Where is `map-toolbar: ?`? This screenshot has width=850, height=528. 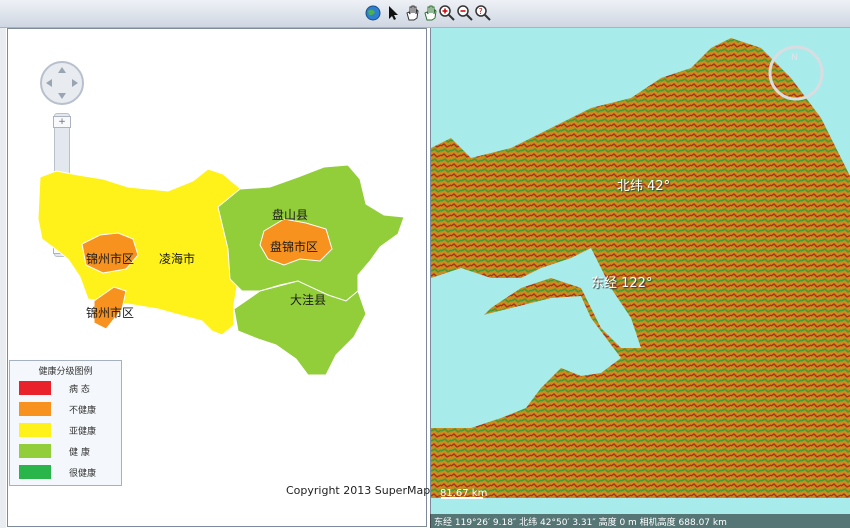 map-toolbar: ? is located at coordinates (425, 14).